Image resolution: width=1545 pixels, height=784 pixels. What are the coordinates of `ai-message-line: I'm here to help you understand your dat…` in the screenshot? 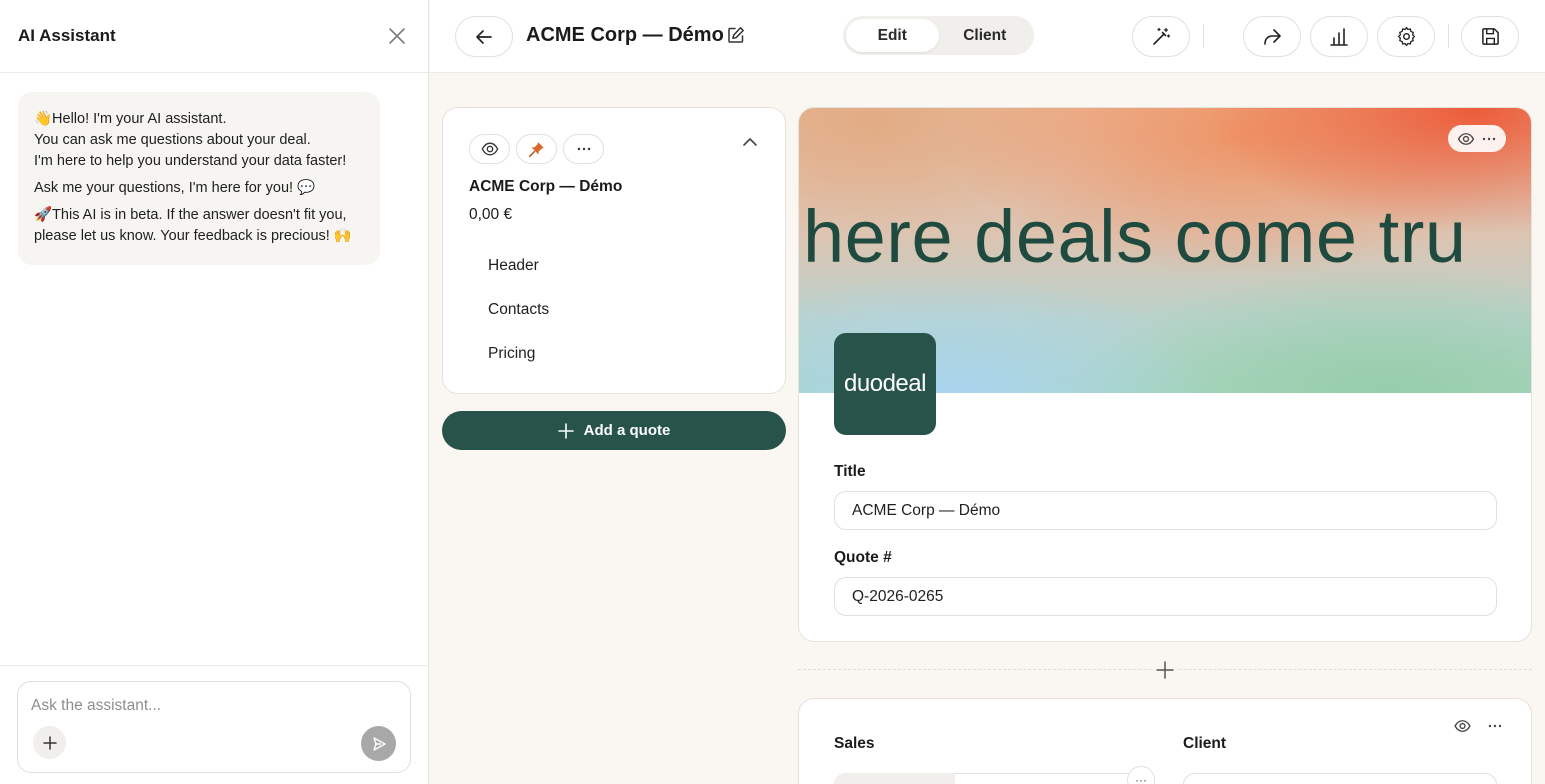 It's located at (190, 161).